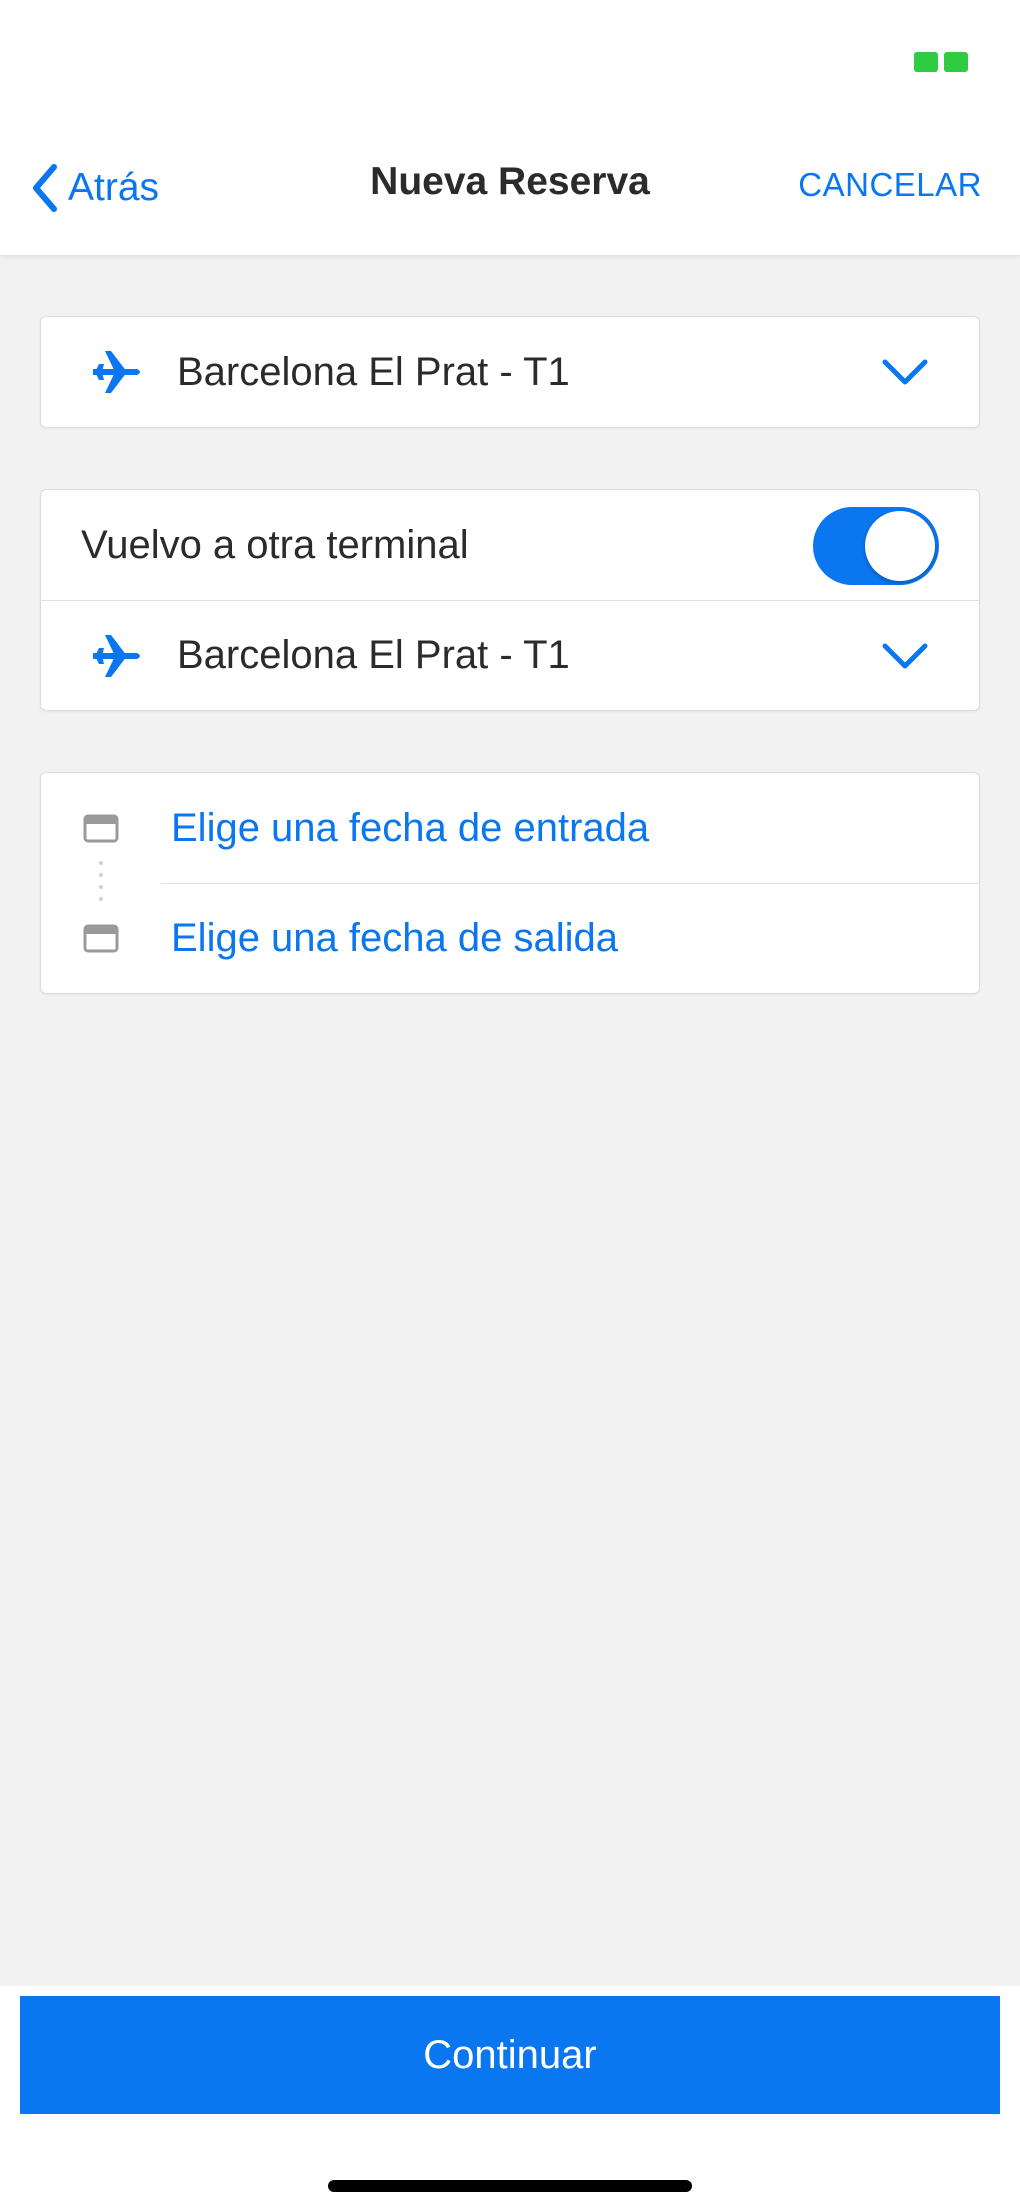 Image resolution: width=1020 pixels, height=2208 pixels. What do you see at coordinates (510, 545) in the screenshot?
I see `return-toggle-row: Vuelvo a otra terminal` at bounding box center [510, 545].